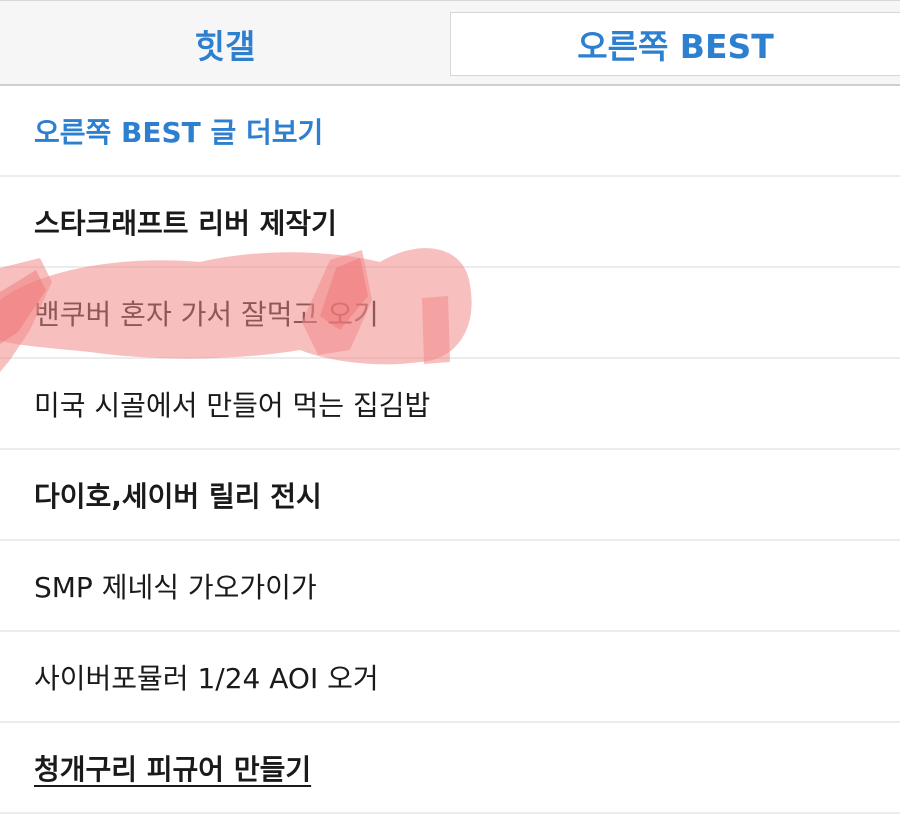 The image size is (900, 827). I want to click on list-item: 스타크래프트 리버 제작기, so click(450, 222).